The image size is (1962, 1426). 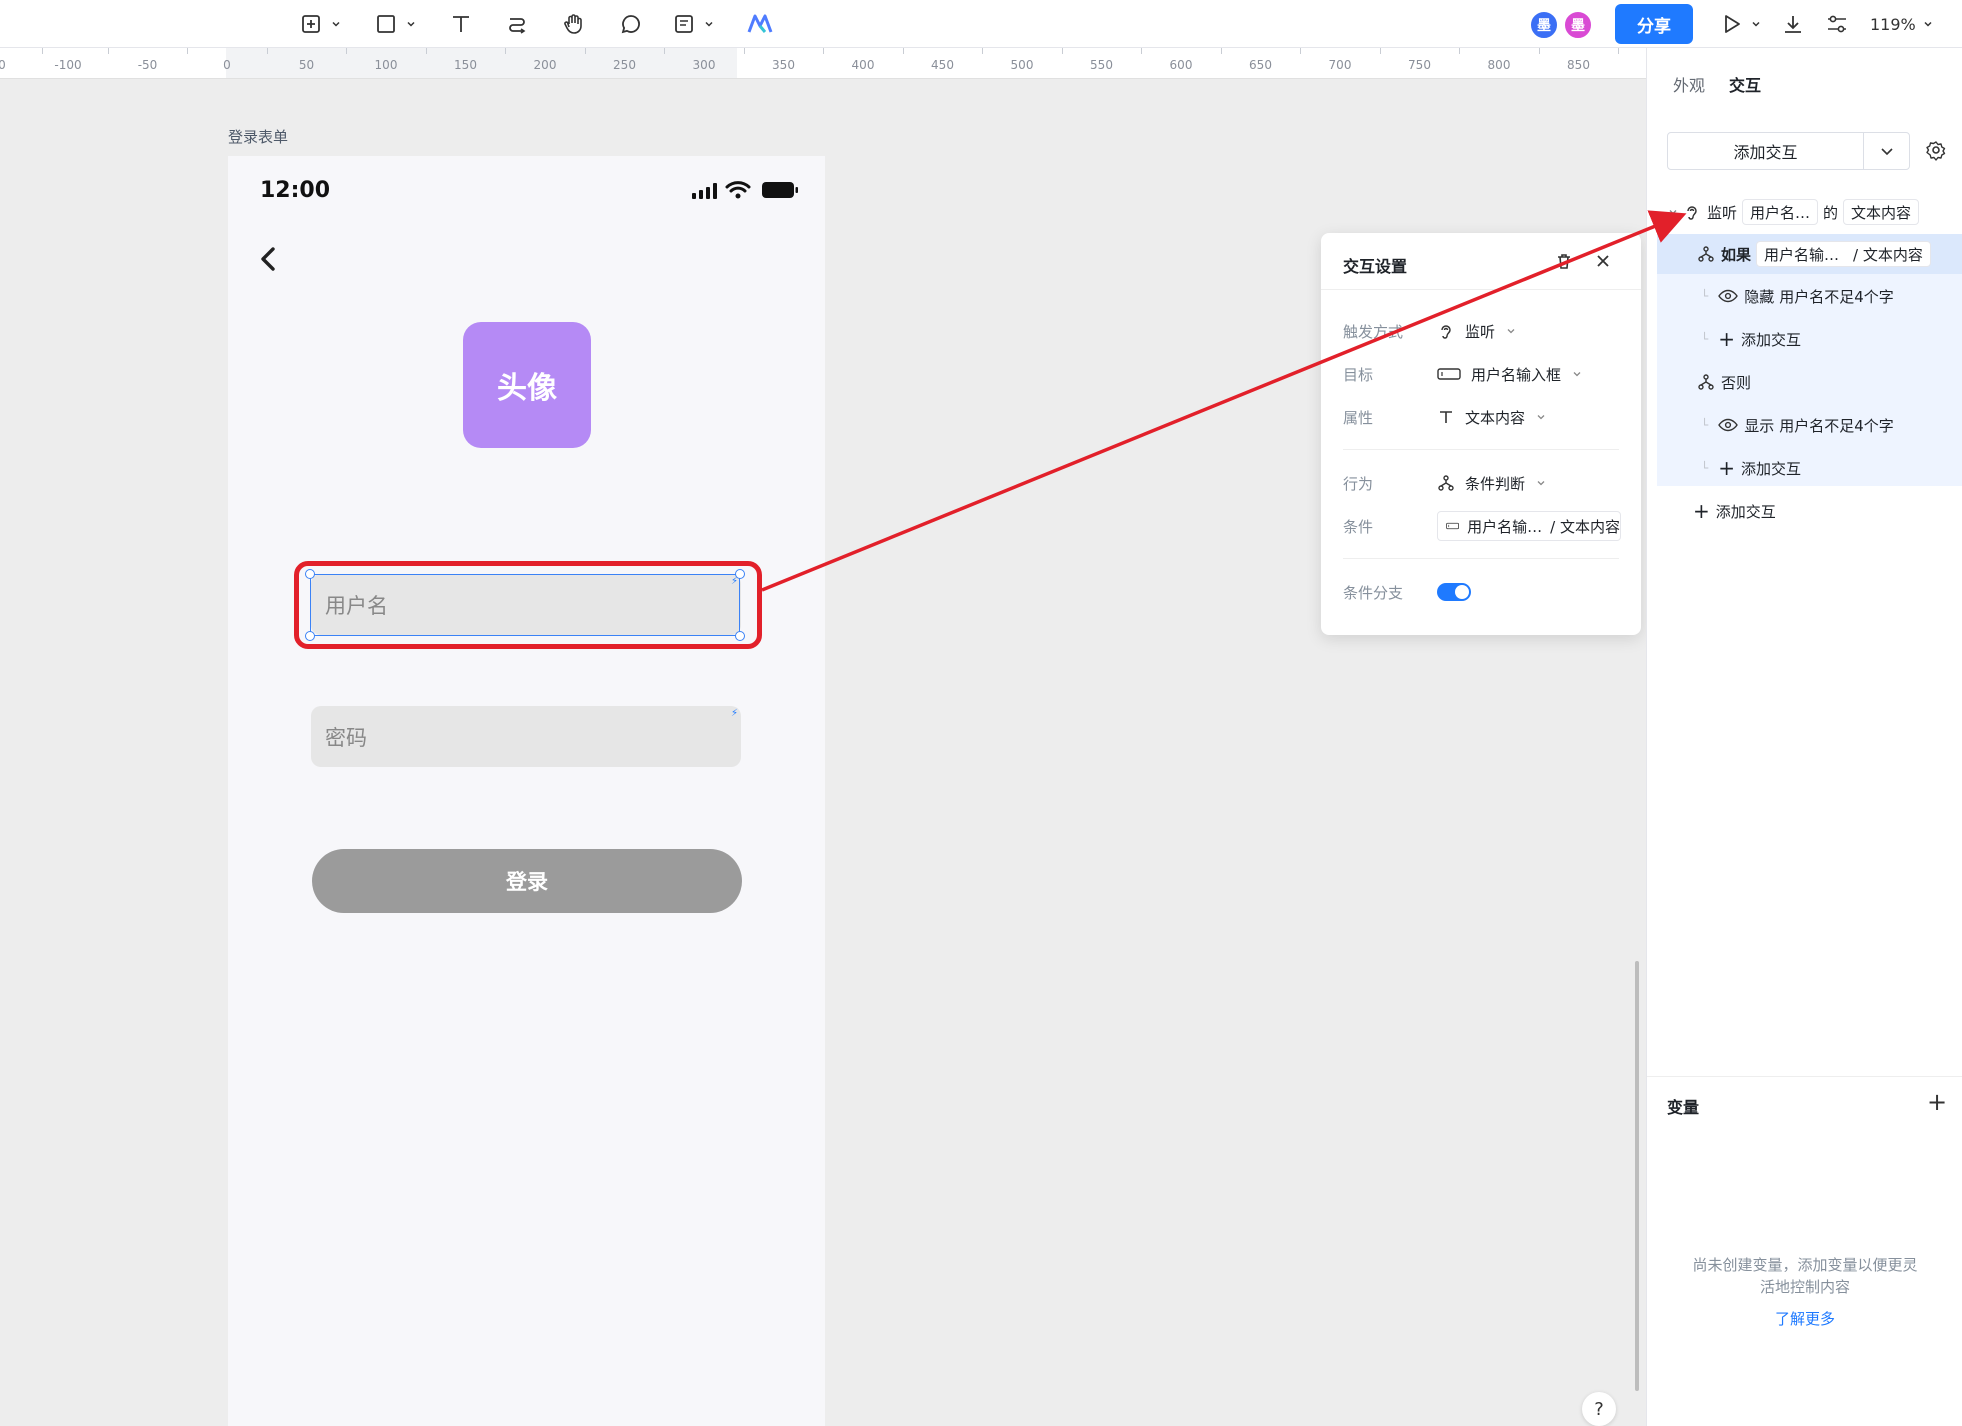 I want to click on ruler-tick-label: 350, so click(x=783, y=65).